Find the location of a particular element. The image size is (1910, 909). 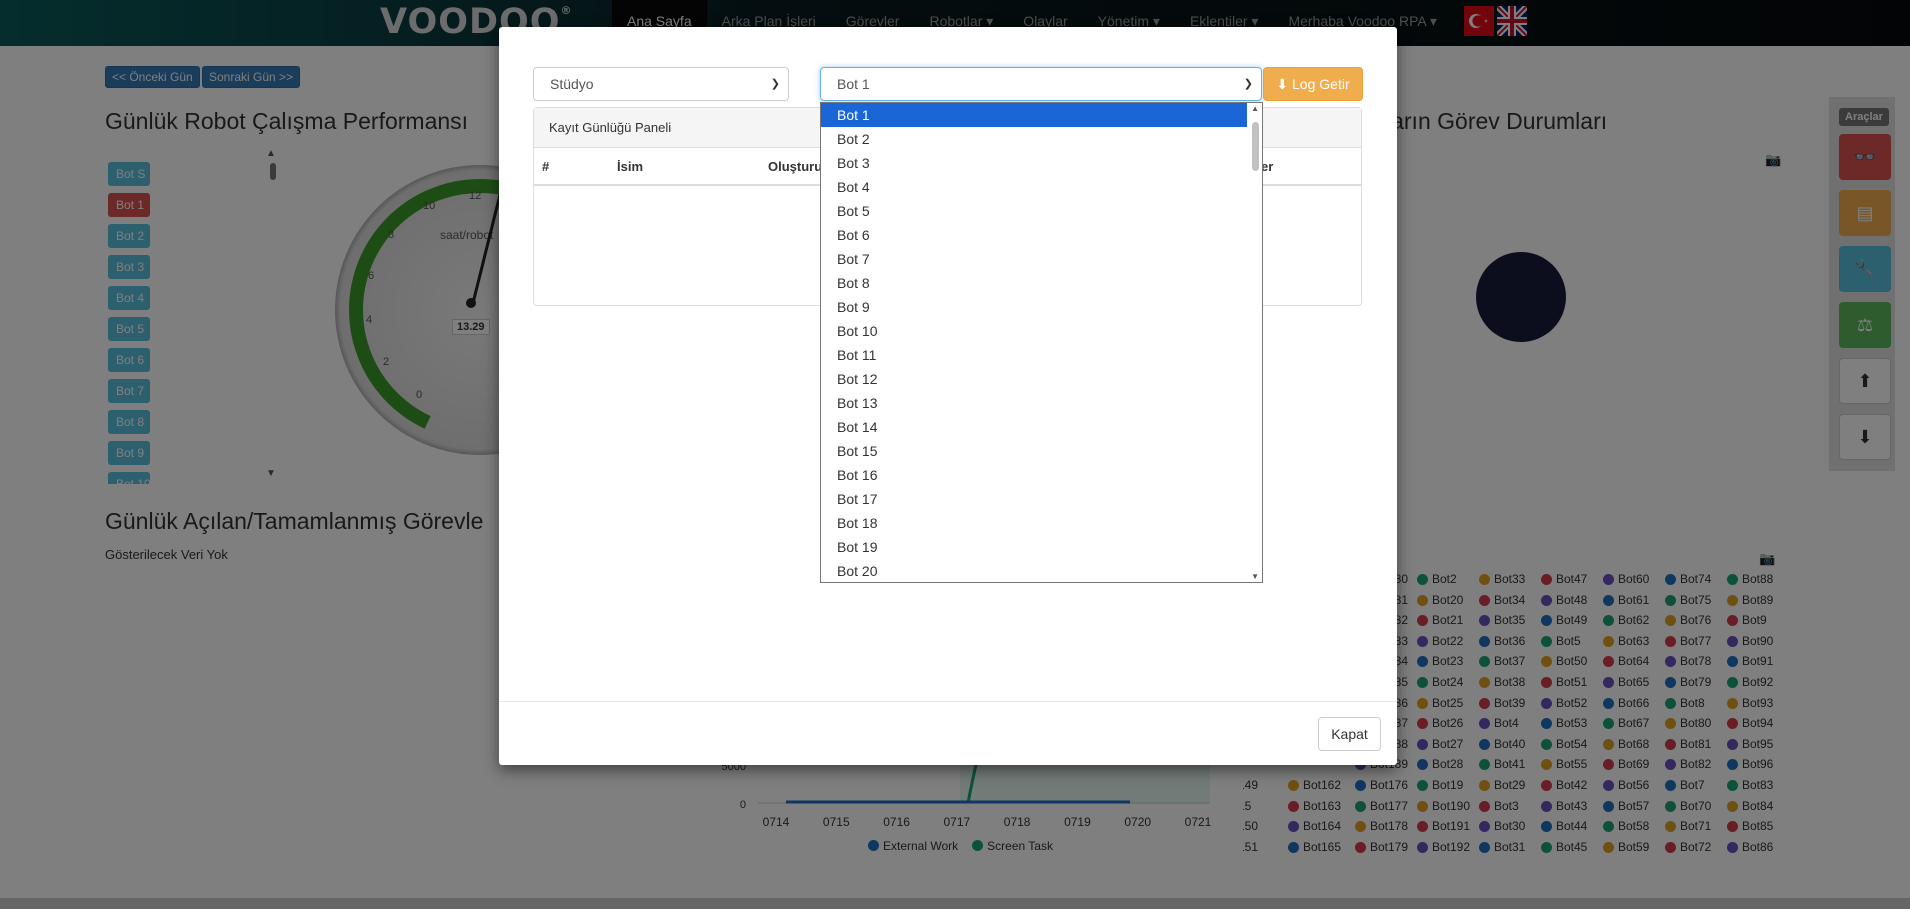

log-getir-button: ⬇ Log Getir is located at coordinates (1313, 84).